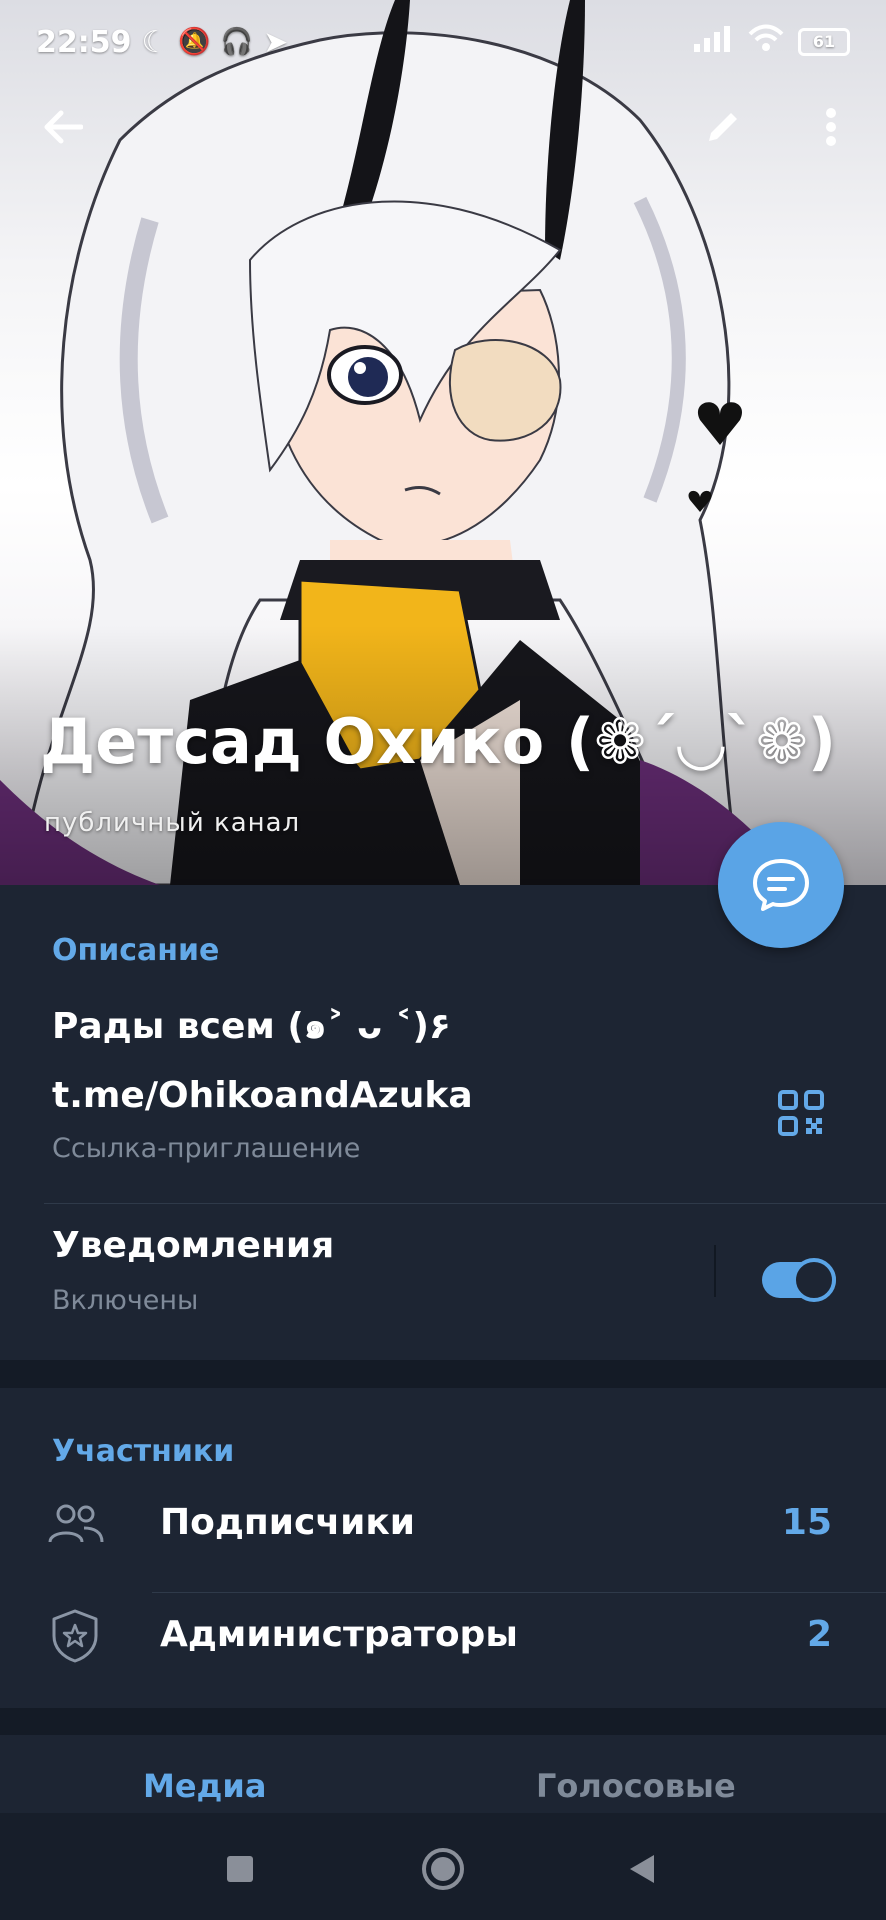 The image size is (886, 1920). I want to click on notifications-row: Уведомления Включены, so click(443, 1285).